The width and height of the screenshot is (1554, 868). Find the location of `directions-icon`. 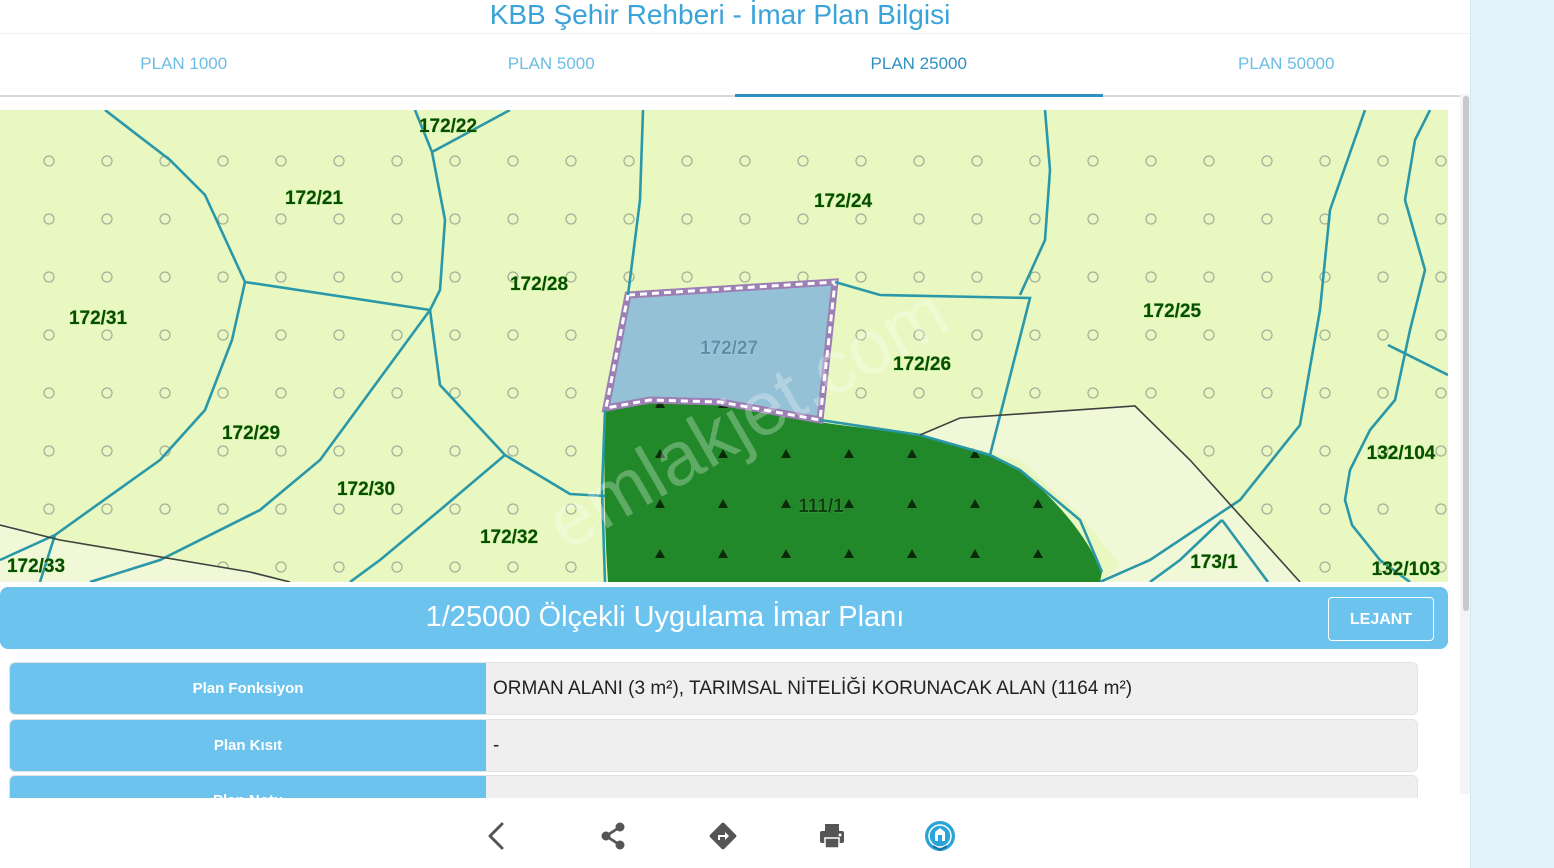

directions-icon is located at coordinates (723, 836).